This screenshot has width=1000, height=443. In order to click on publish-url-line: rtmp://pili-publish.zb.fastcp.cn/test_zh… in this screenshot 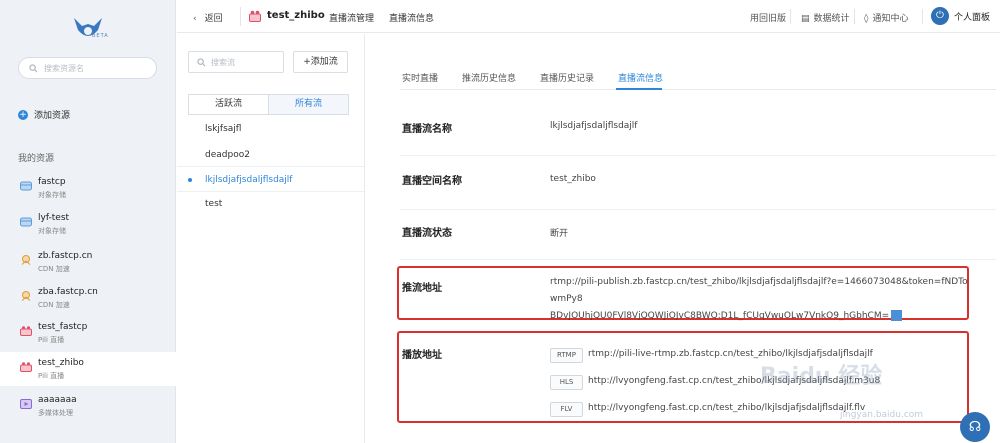, I will do `click(759, 290)`.